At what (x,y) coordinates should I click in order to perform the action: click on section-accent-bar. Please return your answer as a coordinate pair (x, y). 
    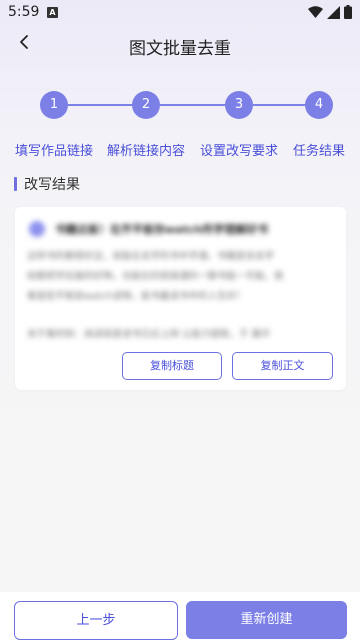
    Looking at the image, I should click on (15, 184).